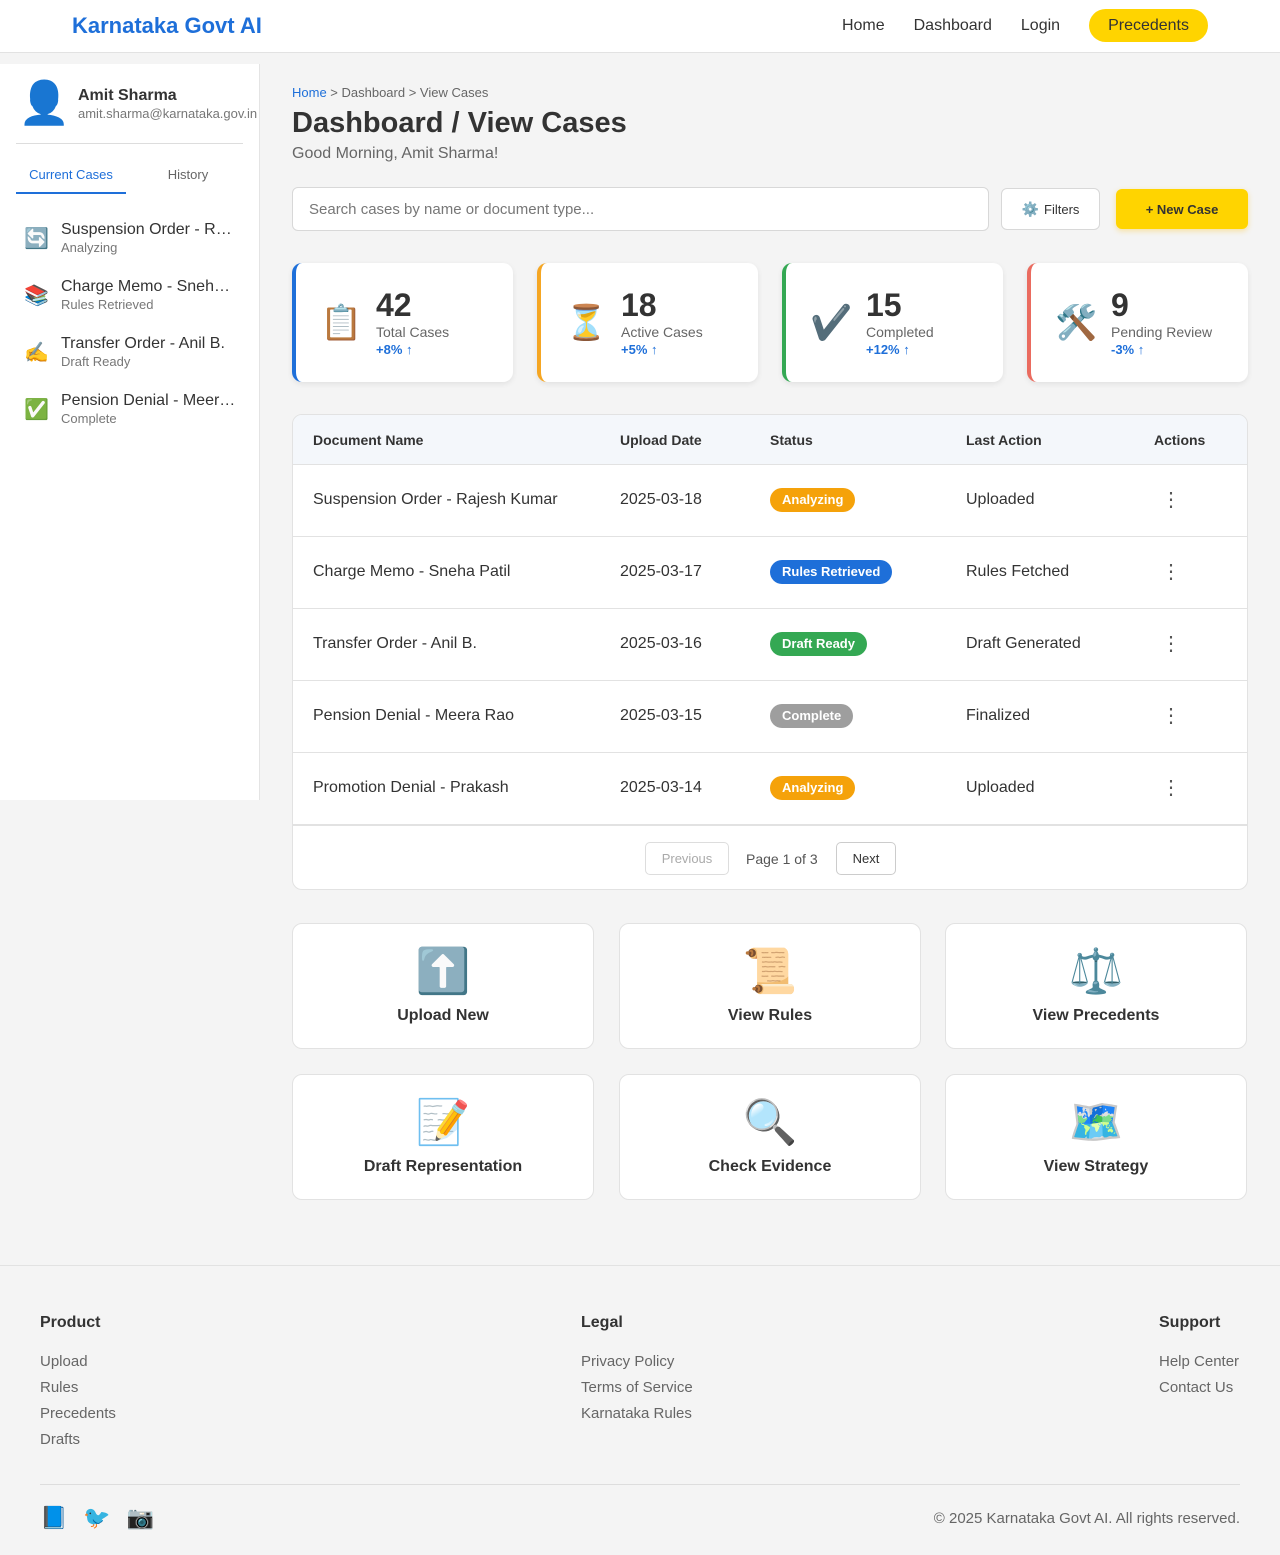  What do you see at coordinates (1199, 1362) in the screenshot?
I see `footer-link: Help Center` at bounding box center [1199, 1362].